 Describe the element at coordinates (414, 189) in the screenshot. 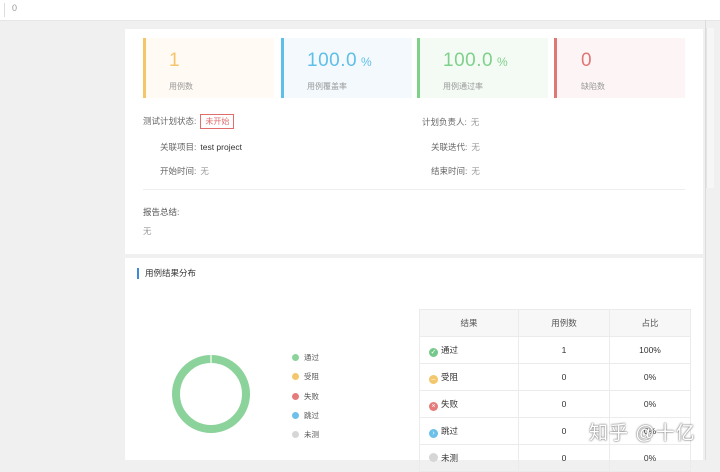

I see `divider` at that location.